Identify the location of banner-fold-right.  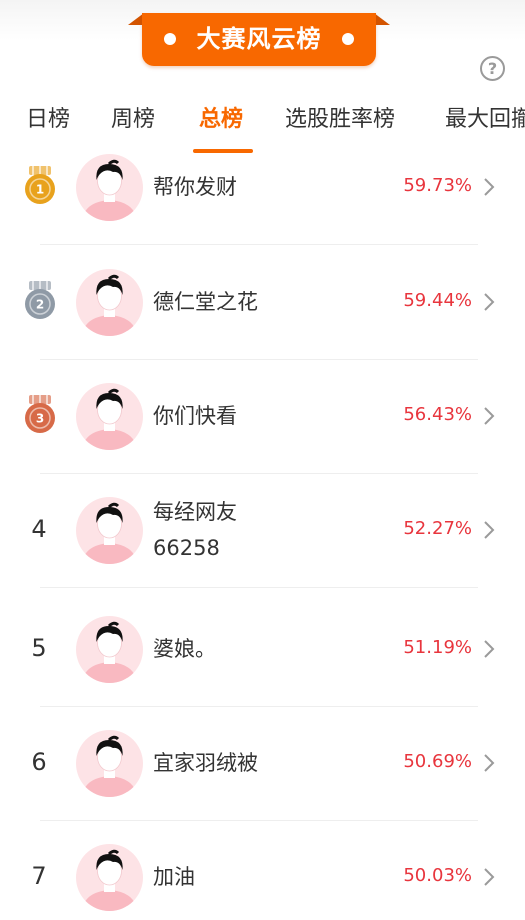
(382, 19).